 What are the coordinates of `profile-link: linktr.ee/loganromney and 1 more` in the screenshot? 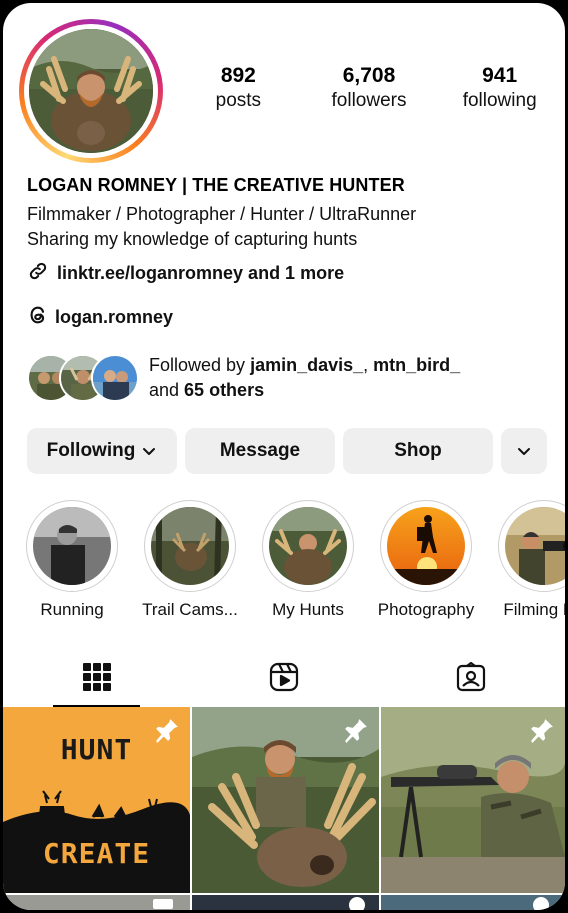 It's located at (185, 273).